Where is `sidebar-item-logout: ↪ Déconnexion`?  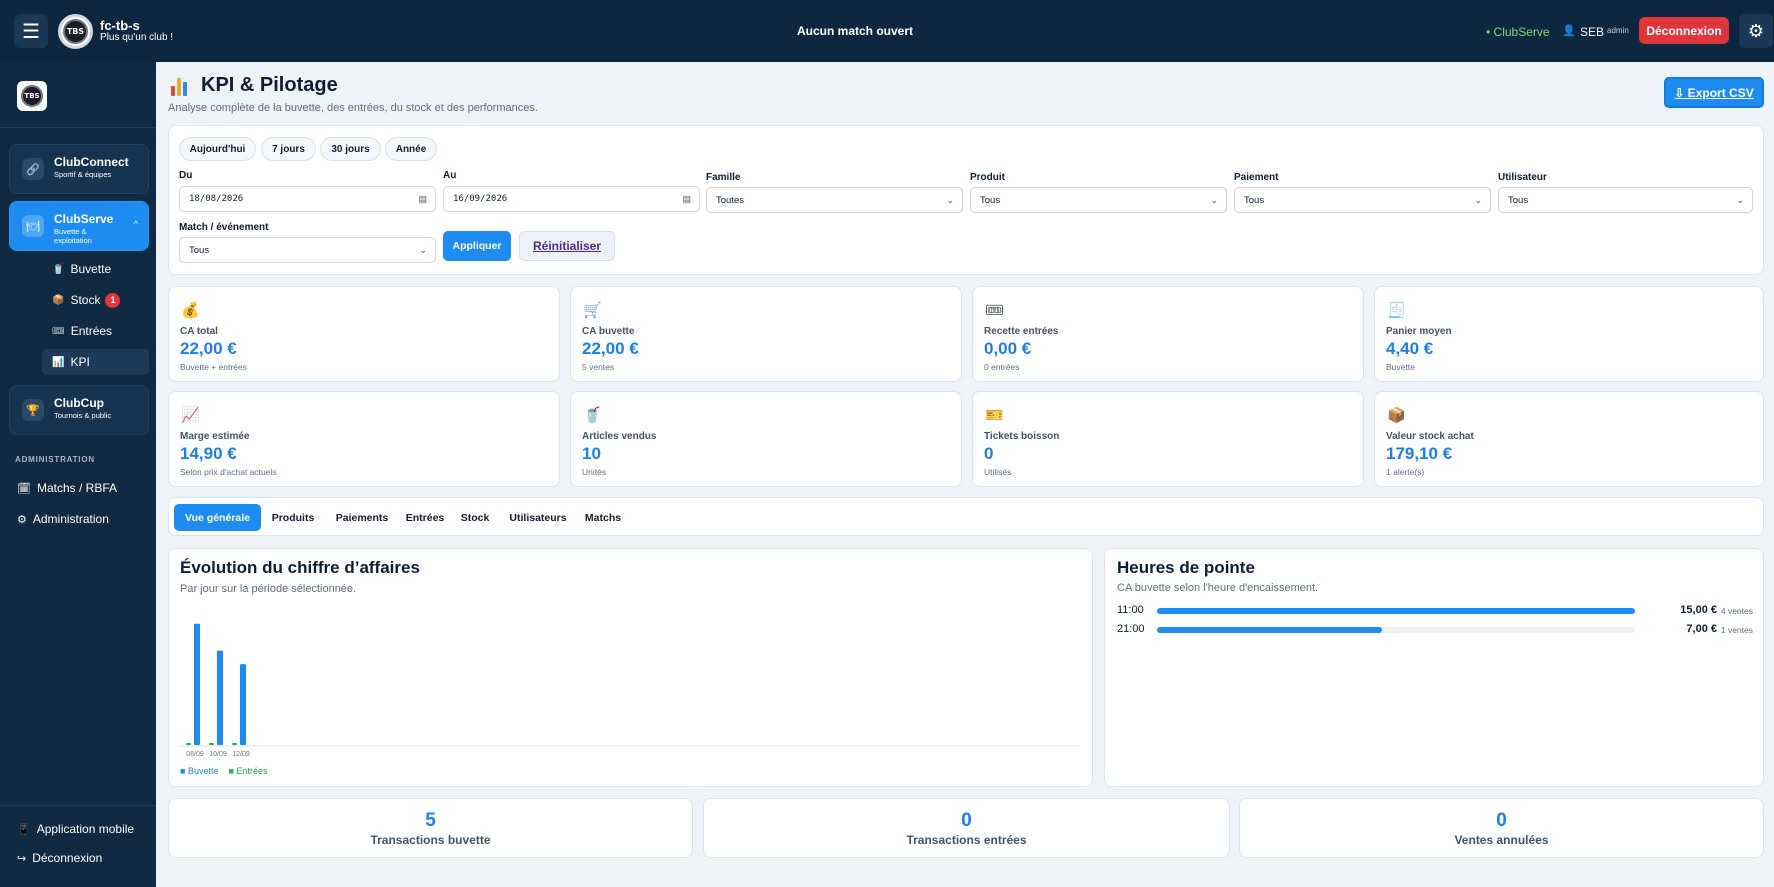 sidebar-item-logout: ↪ Déconnexion is located at coordinates (59, 858).